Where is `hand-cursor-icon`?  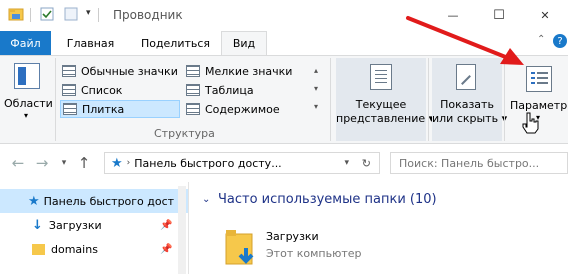 hand-cursor-icon is located at coordinates (530, 123).